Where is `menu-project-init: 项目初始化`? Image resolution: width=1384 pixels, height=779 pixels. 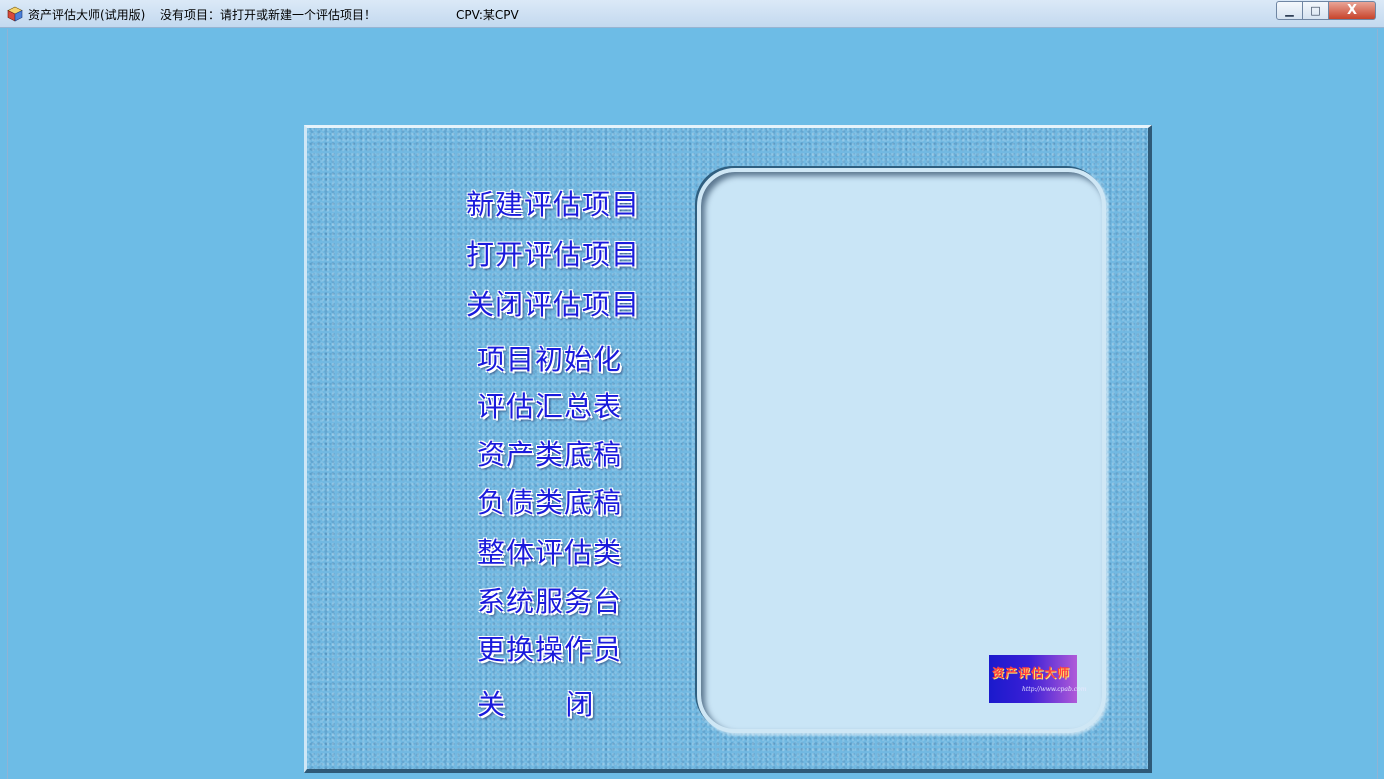 menu-project-init: 项目初始化 is located at coordinates (549, 358).